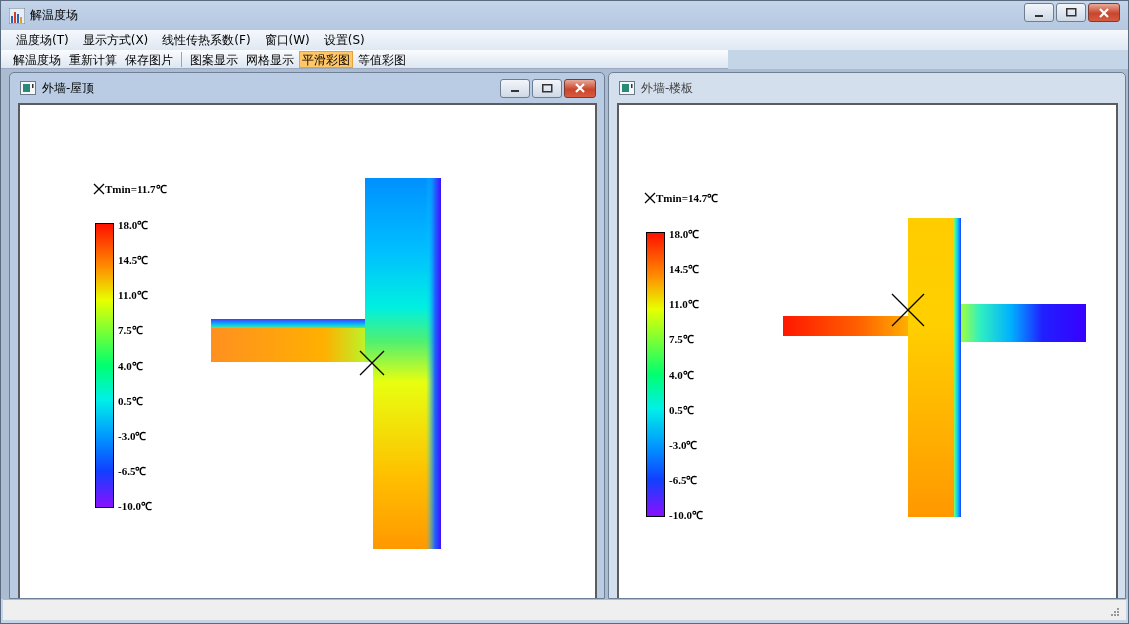 This screenshot has width=1129, height=624. Describe the element at coordinates (687, 198) in the screenshot. I see `minimum-temperature-label: Tmin=14.7℃` at that location.